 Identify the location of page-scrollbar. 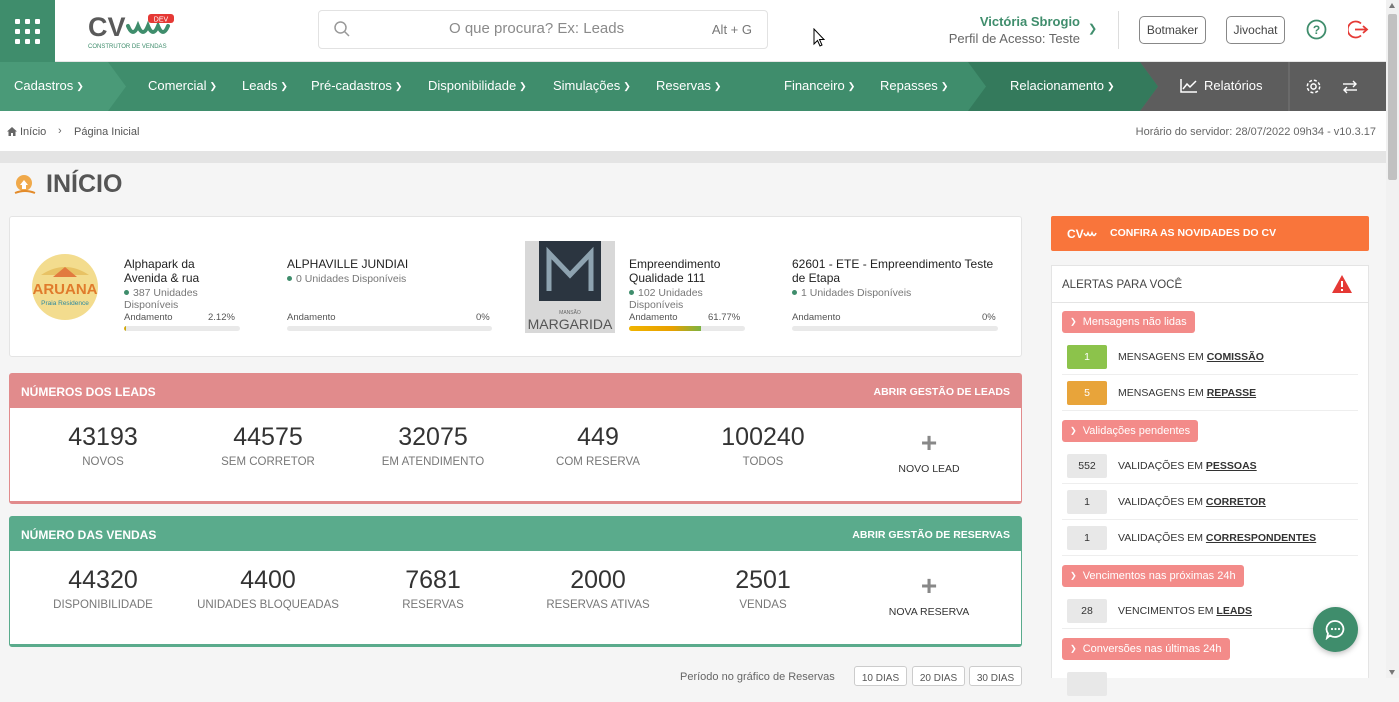
(1392, 339).